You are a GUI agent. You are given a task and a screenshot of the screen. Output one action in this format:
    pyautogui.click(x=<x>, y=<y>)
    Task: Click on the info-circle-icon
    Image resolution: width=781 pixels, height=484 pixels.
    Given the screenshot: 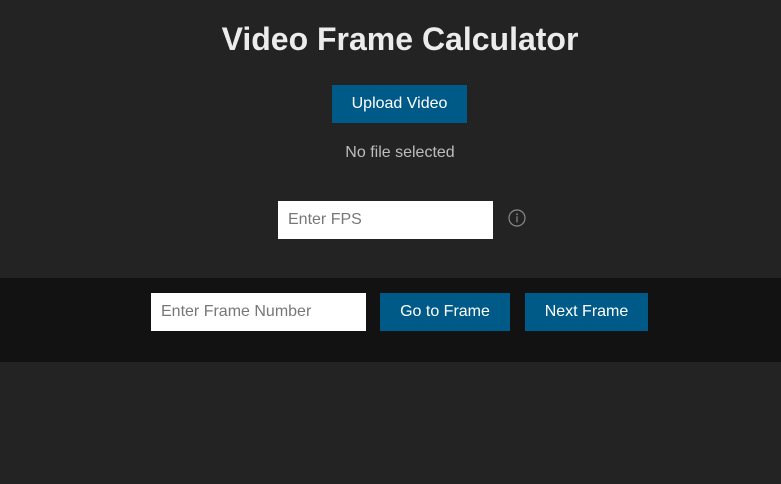 What is the action you would take?
    pyautogui.click(x=517, y=218)
    